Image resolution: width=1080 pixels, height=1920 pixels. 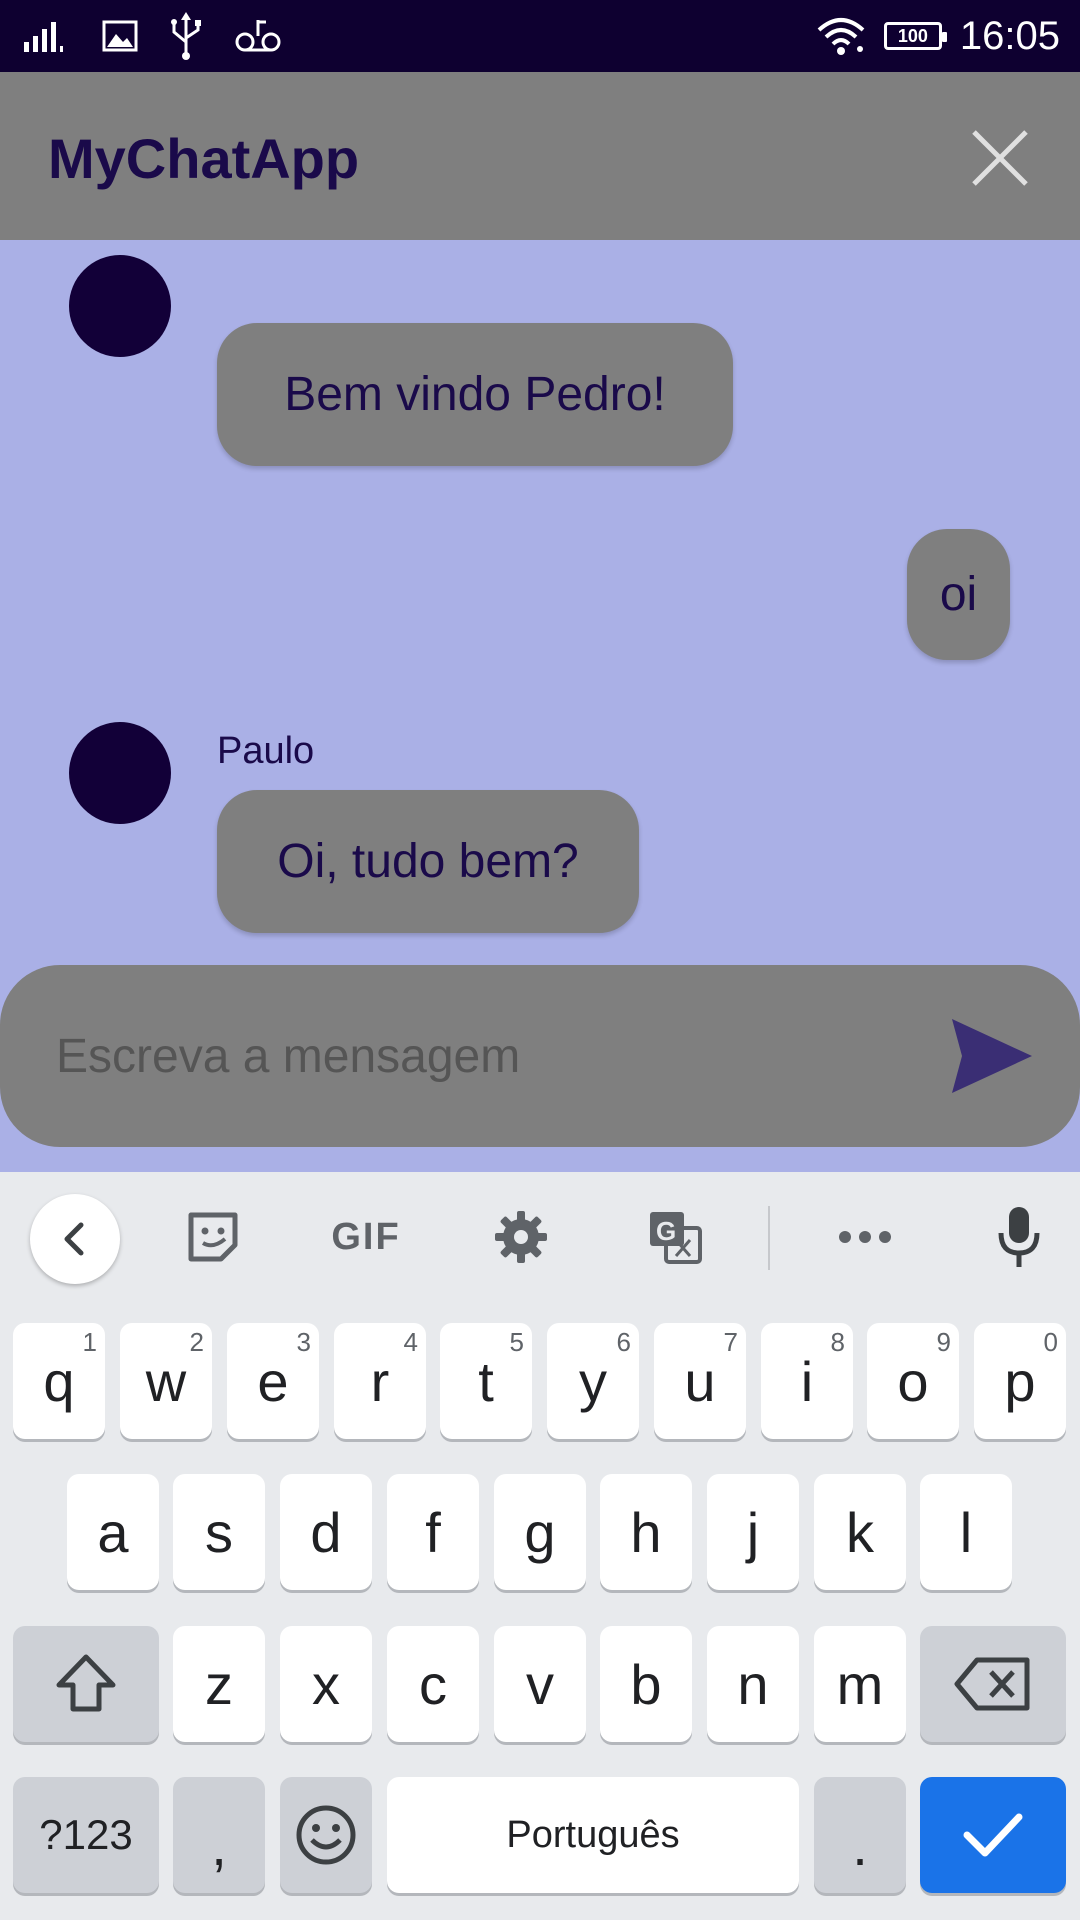 What do you see at coordinates (865, 1237) in the screenshot?
I see `more-options-button` at bounding box center [865, 1237].